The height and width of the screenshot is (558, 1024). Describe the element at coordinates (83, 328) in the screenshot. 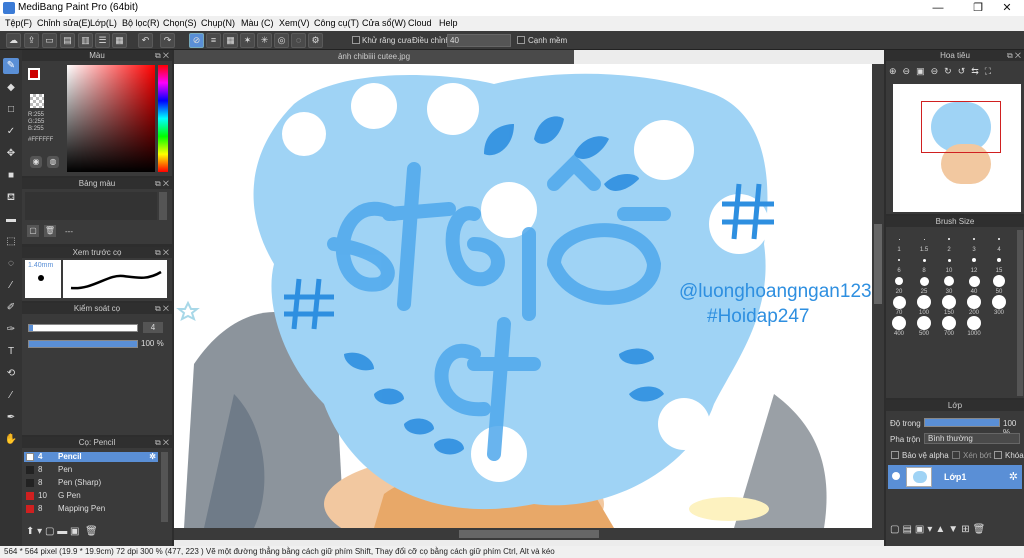

I see `brush-size-slider` at that location.